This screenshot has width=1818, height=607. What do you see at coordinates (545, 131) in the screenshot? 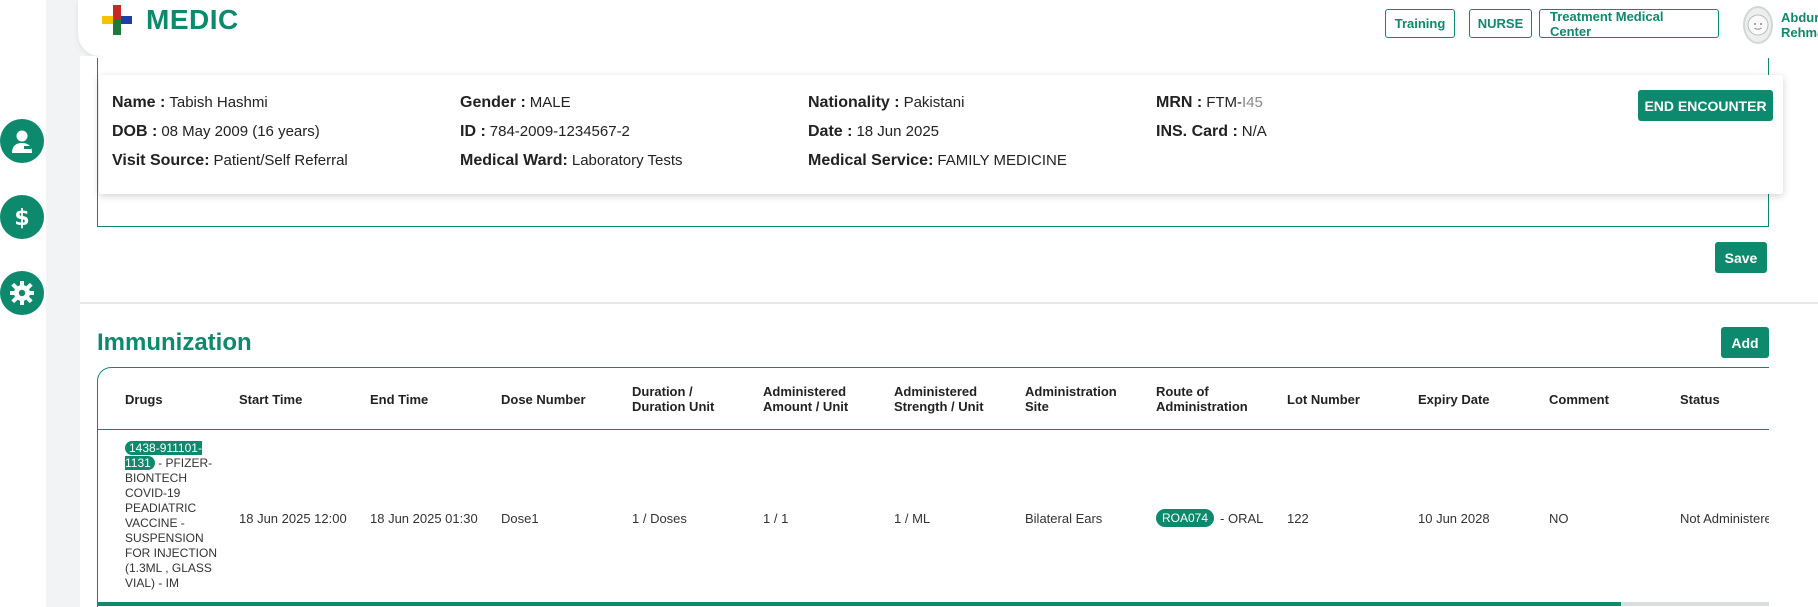
I see `patient-id: ID :784-2009-1234567-2` at bounding box center [545, 131].